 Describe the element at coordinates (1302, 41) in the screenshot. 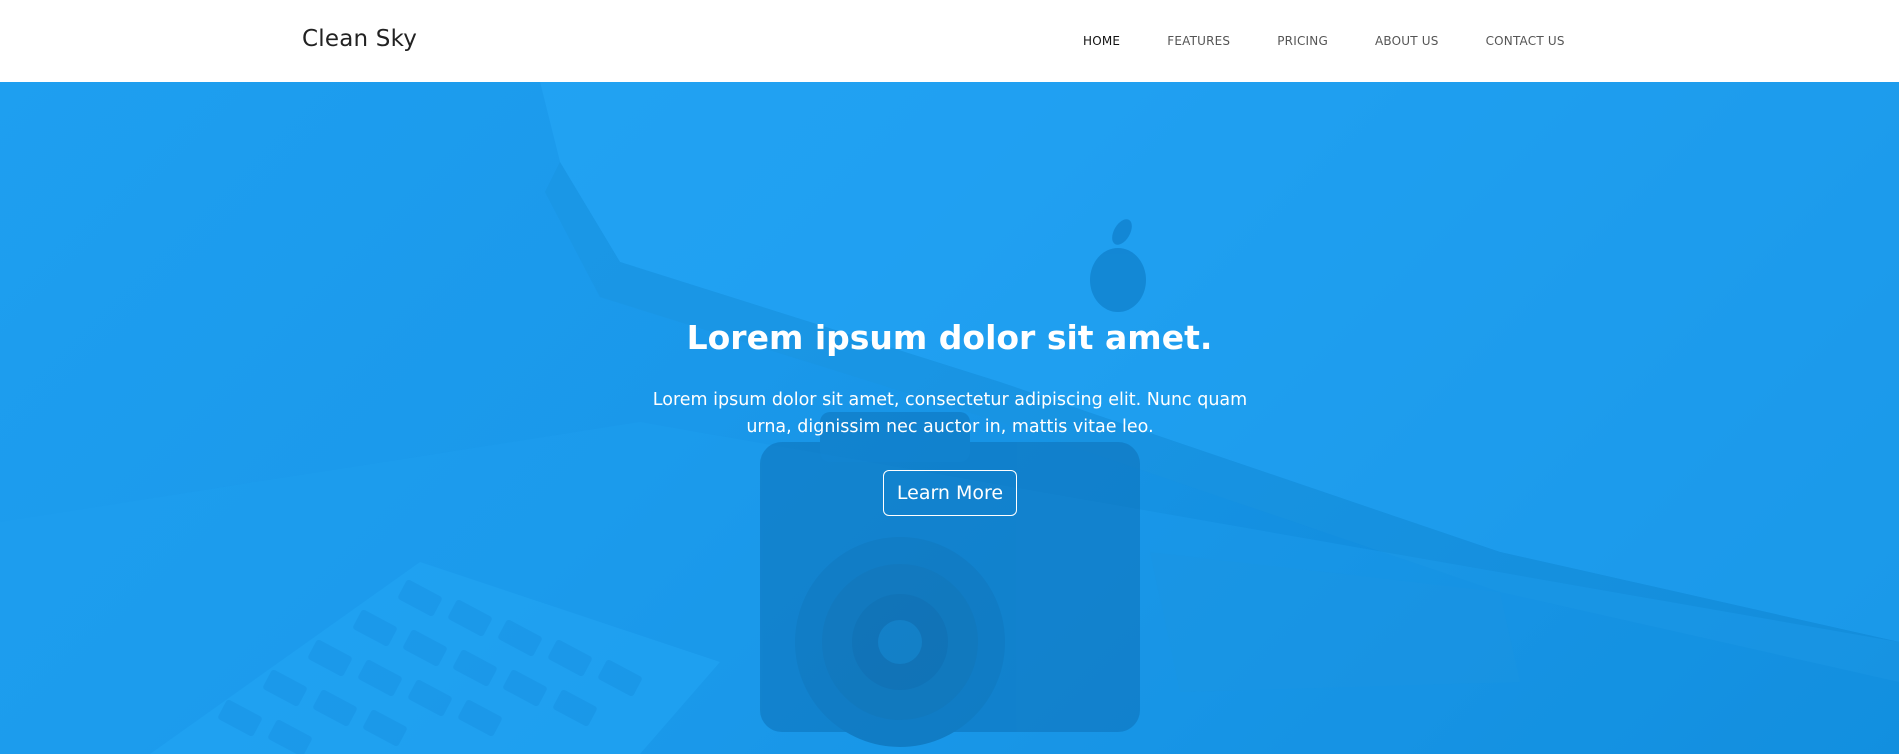

I see `nav-link-pricing: PRICING` at that location.